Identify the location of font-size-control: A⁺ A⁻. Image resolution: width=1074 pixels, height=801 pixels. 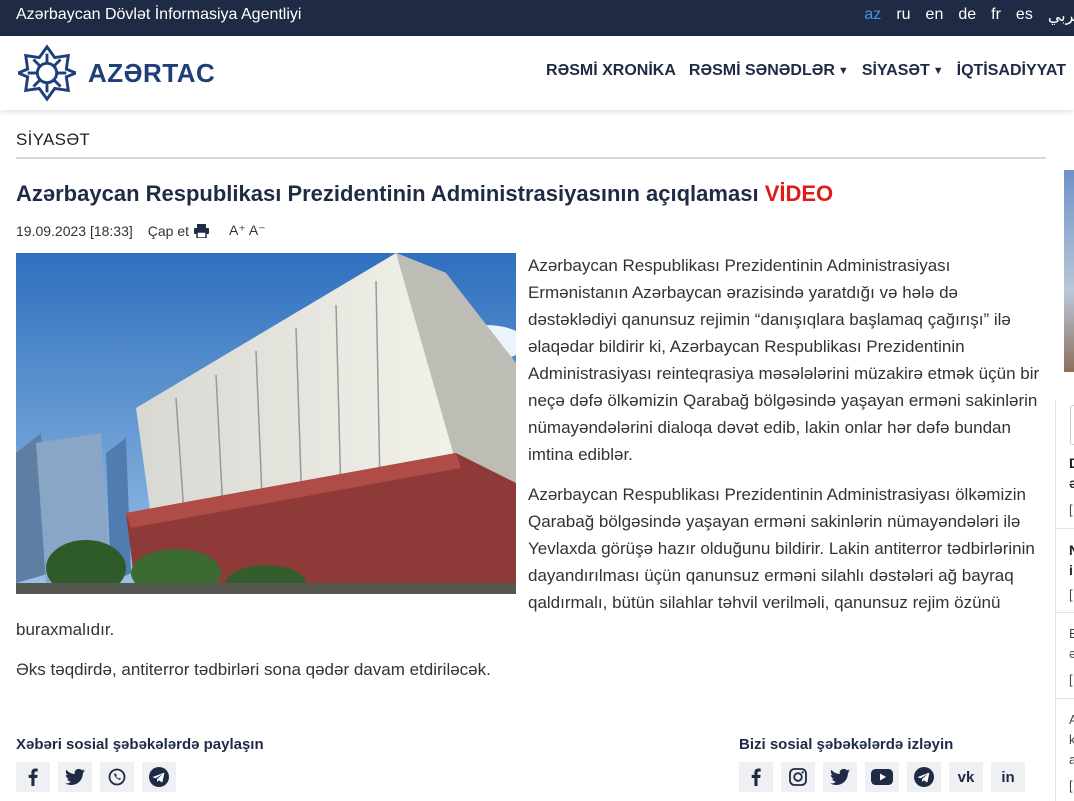
(247, 230).